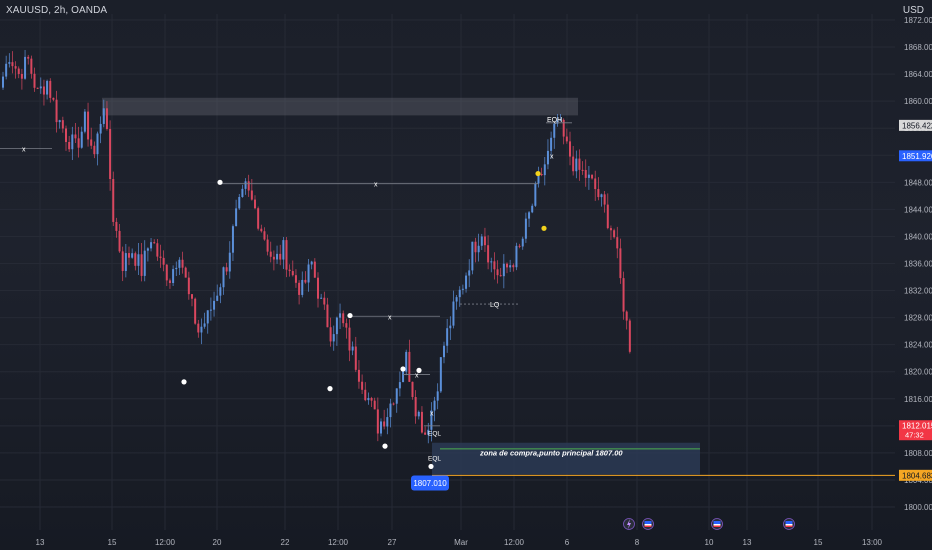 This screenshot has width=932, height=550. Describe the element at coordinates (40, 542) in the screenshot. I see `x-tick-label: 13` at that location.